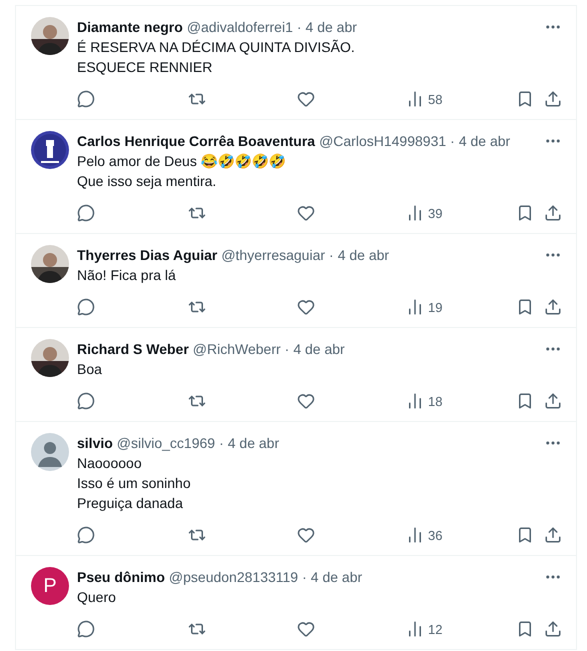 This screenshot has width=587, height=651. I want to click on avatar: P, so click(50, 586).